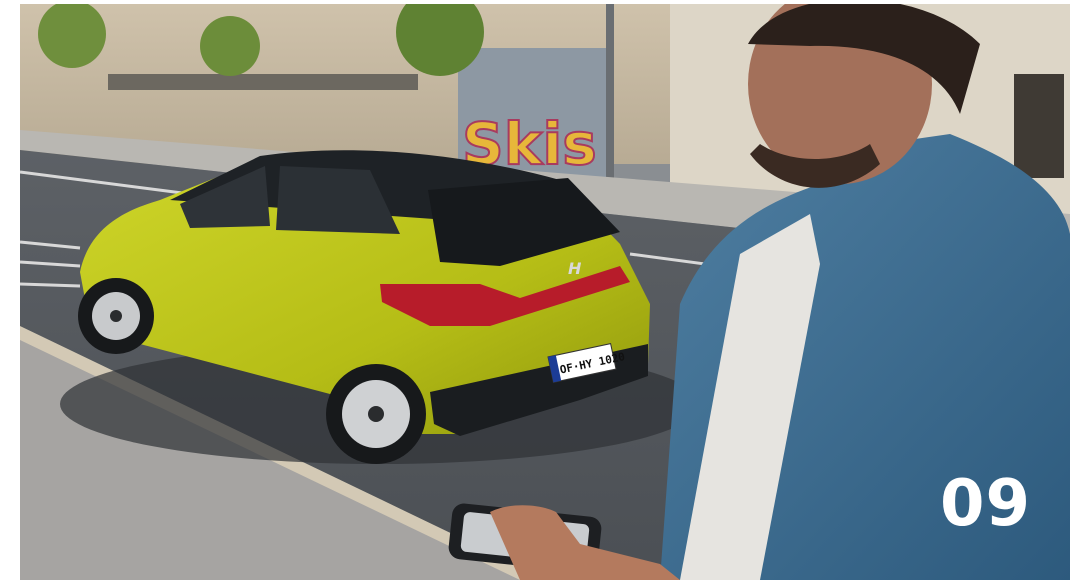  What do you see at coordinates (610, 102) in the screenshot?
I see `drainpipe` at bounding box center [610, 102].